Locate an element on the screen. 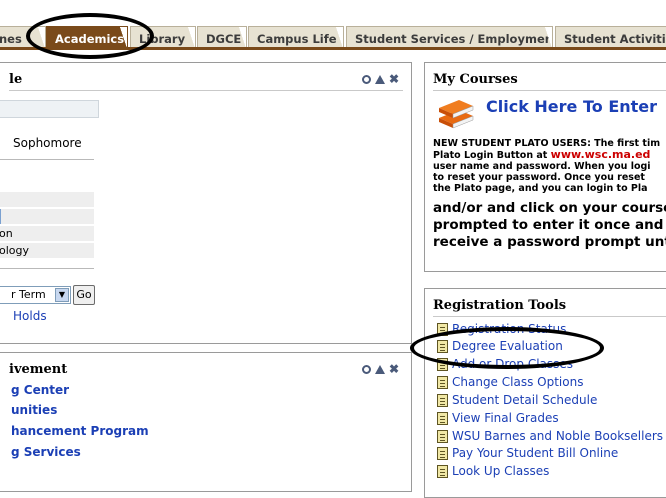 The width and height of the screenshot is (666, 498). pay-student-bill-link: Pay Your Student Bill Online is located at coordinates (527, 453).